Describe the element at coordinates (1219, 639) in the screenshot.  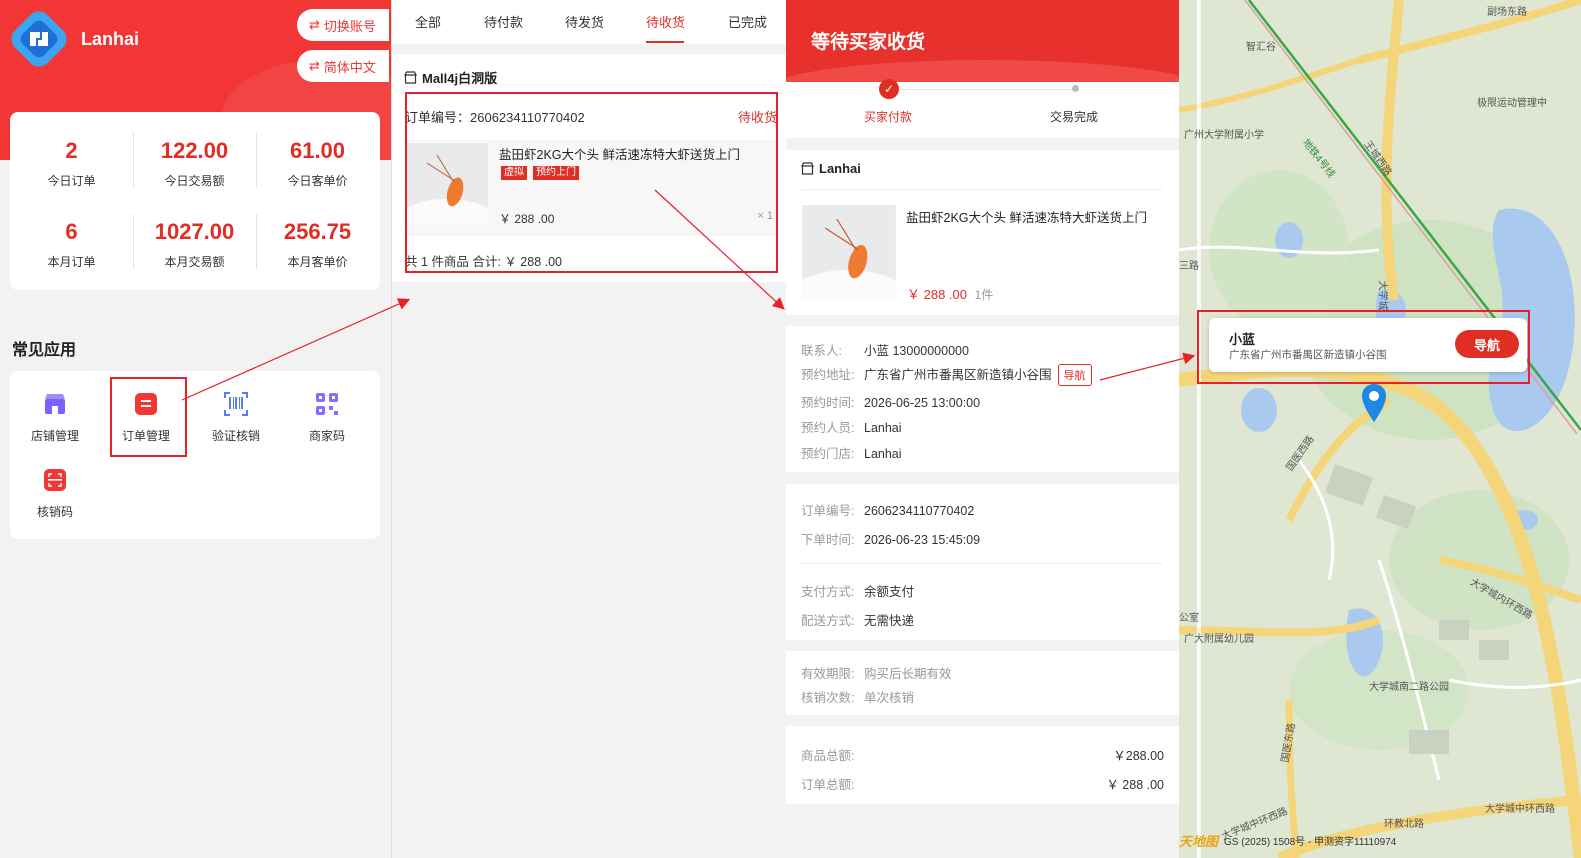
I see `map-label: 广大附属幼儿园` at that location.